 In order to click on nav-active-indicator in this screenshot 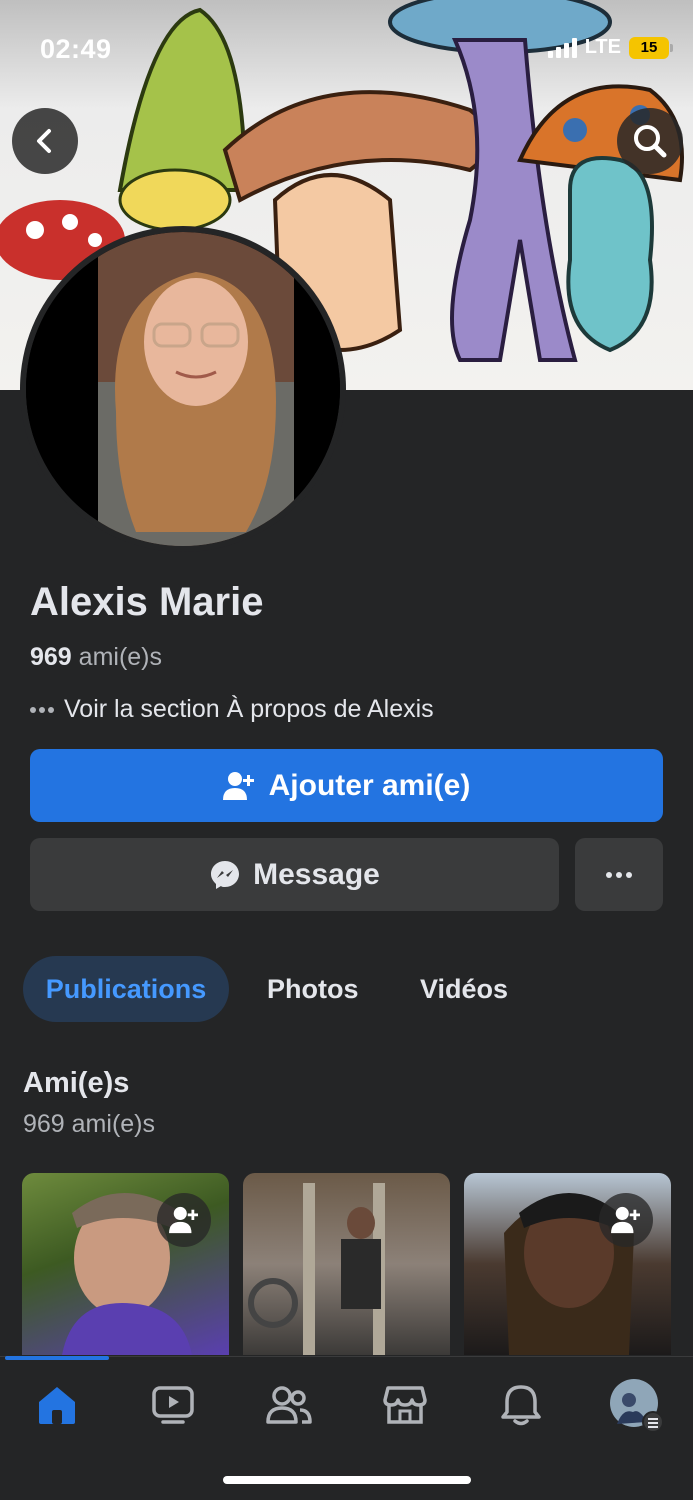, I will do `click(57, 1358)`.